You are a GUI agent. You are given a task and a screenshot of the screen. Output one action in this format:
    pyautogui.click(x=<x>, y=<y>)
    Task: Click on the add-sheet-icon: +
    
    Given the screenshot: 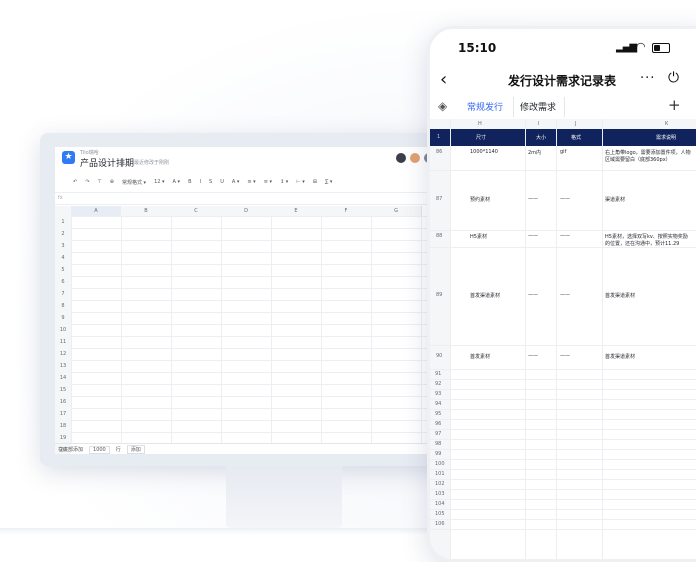 What is the action you would take?
    pyautogui.click(x=674, y=105)
    